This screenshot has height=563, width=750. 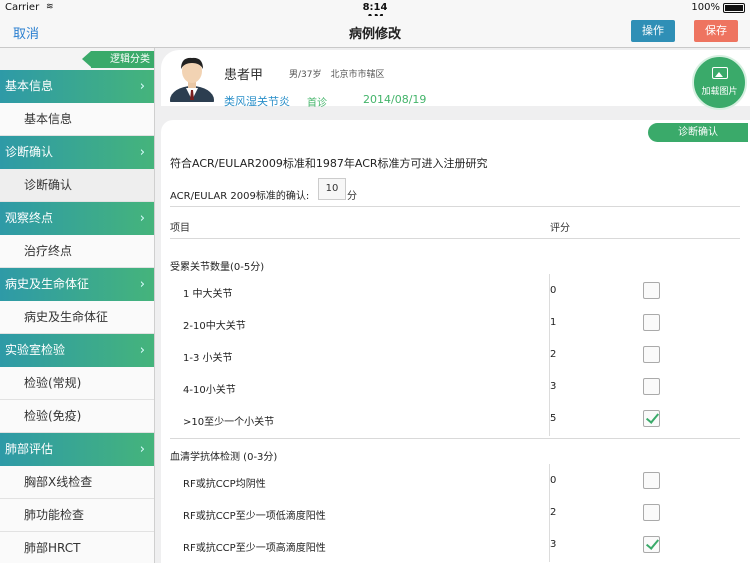 I want to click on operation-button: 操作, so click(x=653, y=31).